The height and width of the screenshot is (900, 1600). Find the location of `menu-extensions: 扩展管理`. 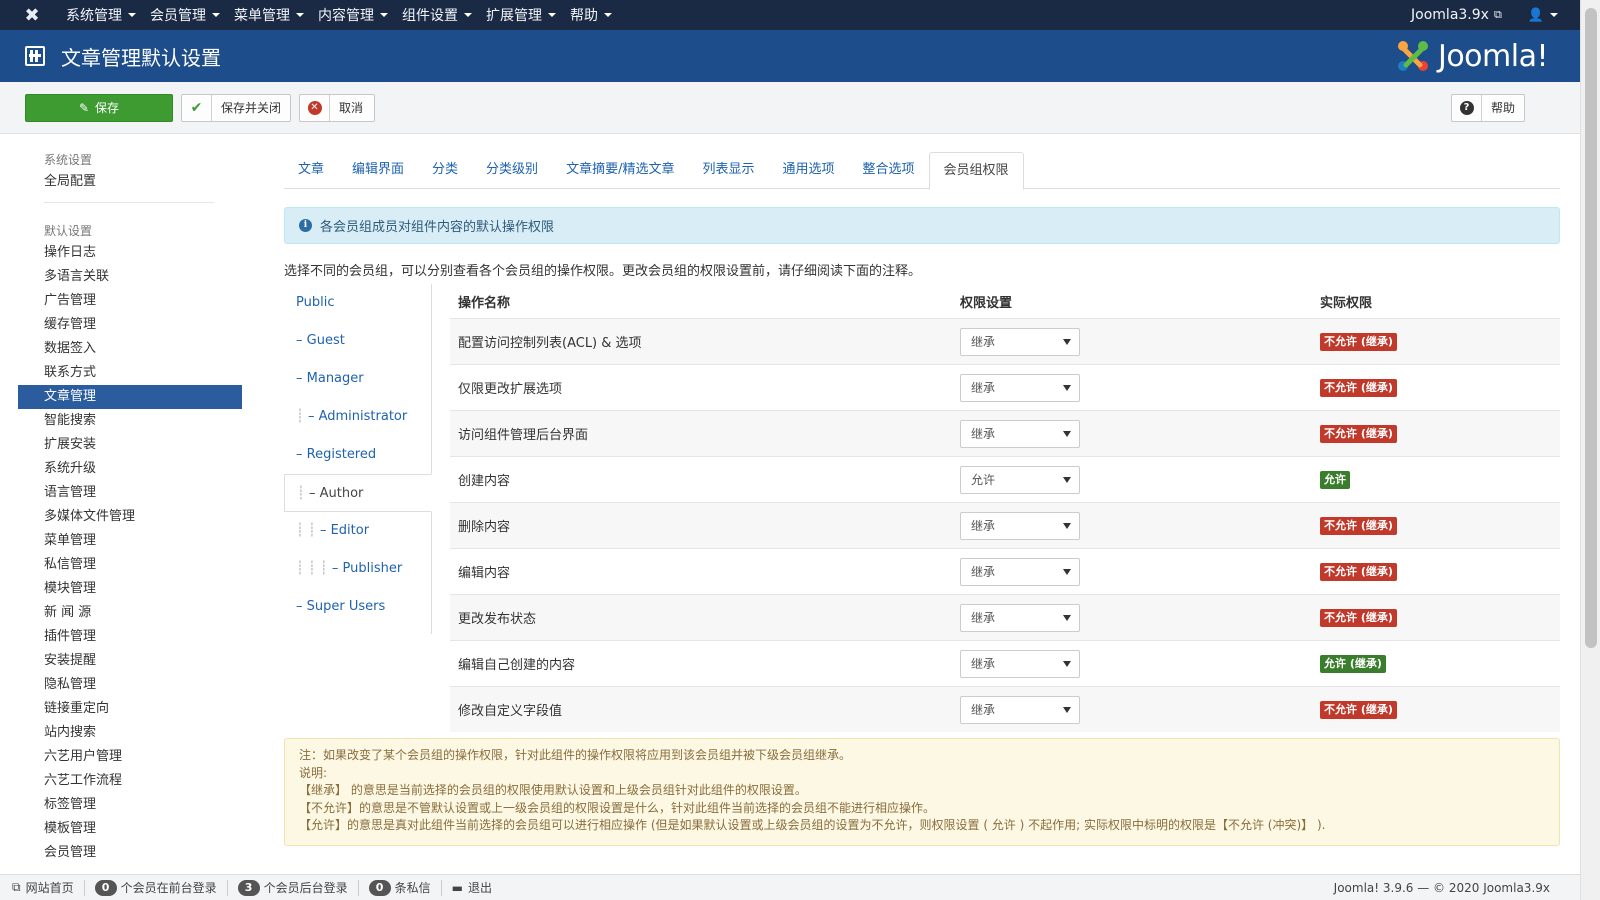

menu-extensions: 扩展管理 is located at coordinates (525, 15).